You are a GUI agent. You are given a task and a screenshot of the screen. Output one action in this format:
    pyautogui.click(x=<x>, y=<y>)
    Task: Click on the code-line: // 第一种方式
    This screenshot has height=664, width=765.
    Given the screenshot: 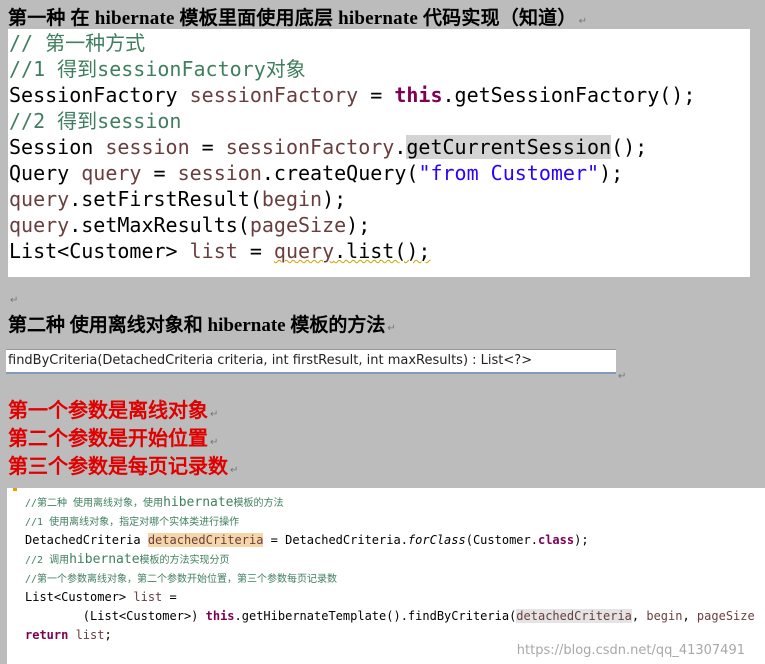 What is the action you would take?
    pyautogui.click(x=77, y=43)
    